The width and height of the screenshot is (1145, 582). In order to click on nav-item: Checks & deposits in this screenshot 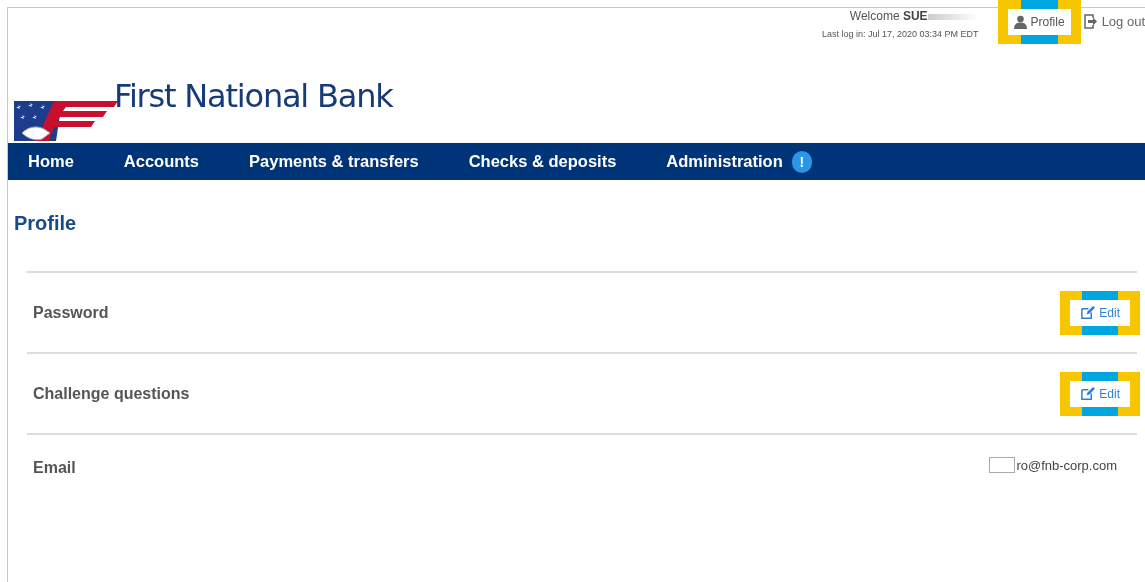, I will do `click(542, 161)`.